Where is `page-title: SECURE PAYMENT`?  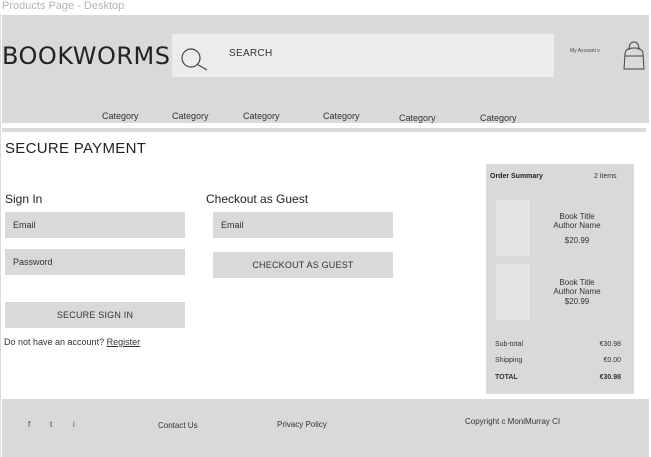
page-title: SECURE PAYMENT is located at coordinates (76, 148).